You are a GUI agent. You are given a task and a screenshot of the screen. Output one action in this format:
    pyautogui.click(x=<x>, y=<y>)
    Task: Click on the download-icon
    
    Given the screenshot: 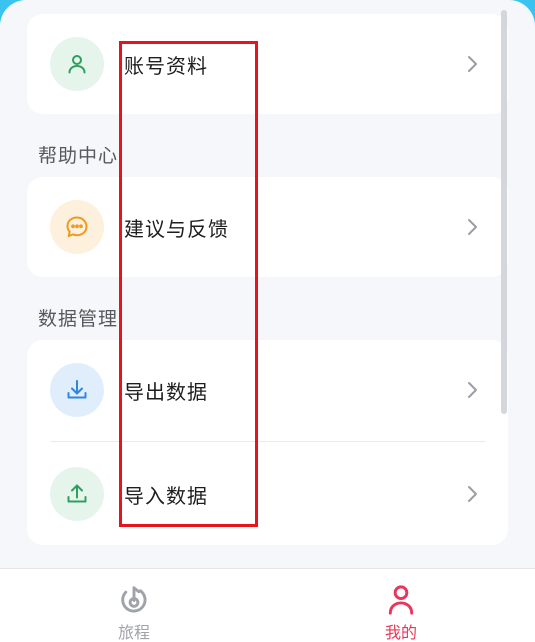 What is the action you would take?
    pyautogui.click(x=77, y=390)
    